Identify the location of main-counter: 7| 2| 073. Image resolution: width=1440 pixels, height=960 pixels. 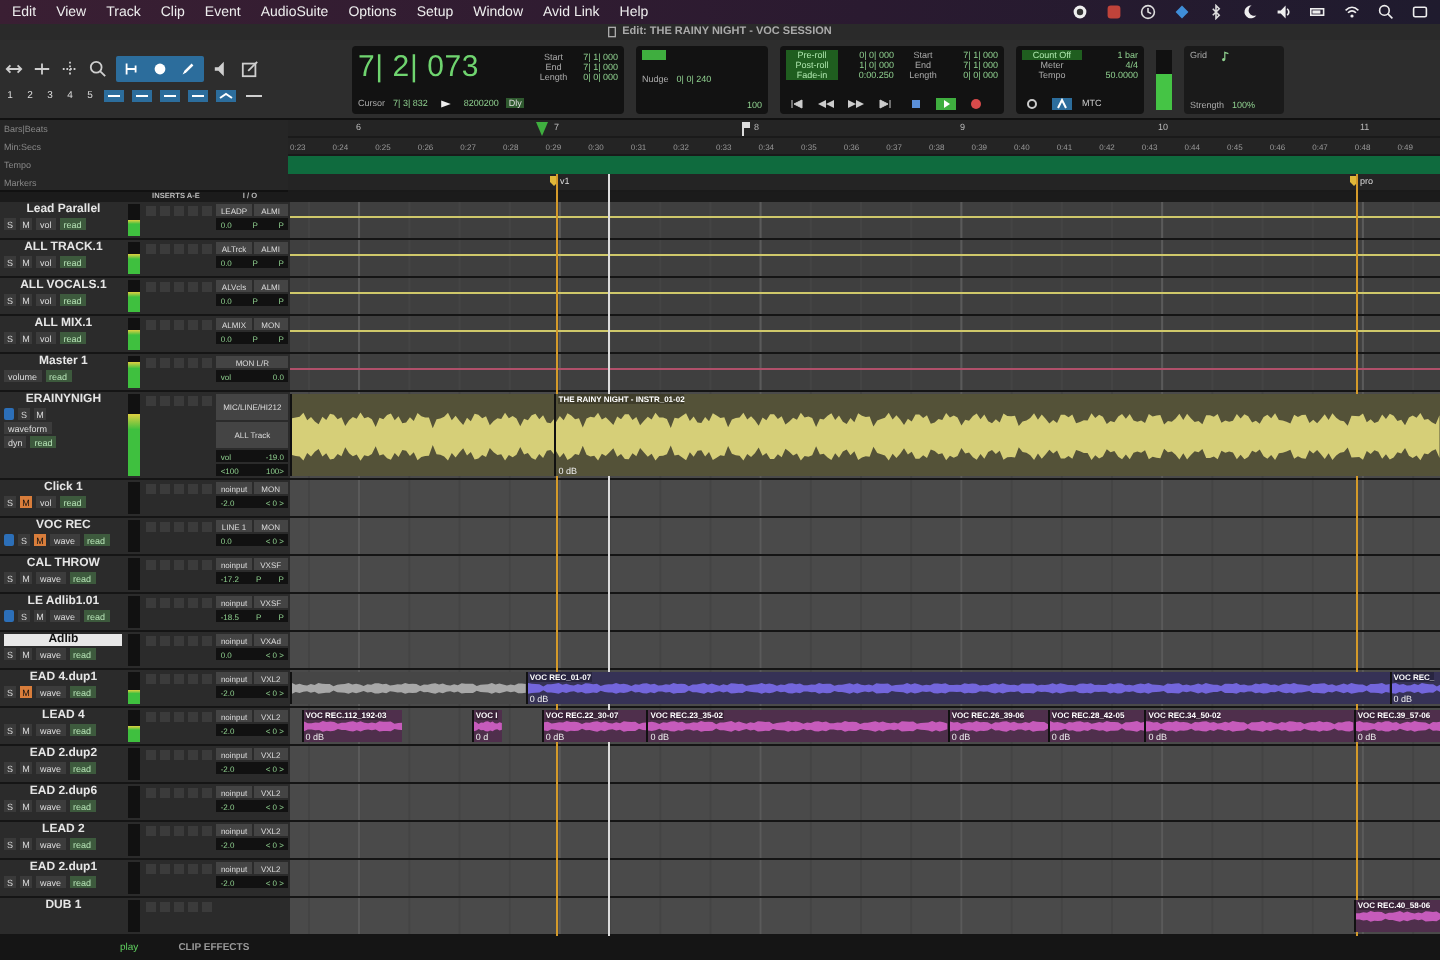
(419, 66).